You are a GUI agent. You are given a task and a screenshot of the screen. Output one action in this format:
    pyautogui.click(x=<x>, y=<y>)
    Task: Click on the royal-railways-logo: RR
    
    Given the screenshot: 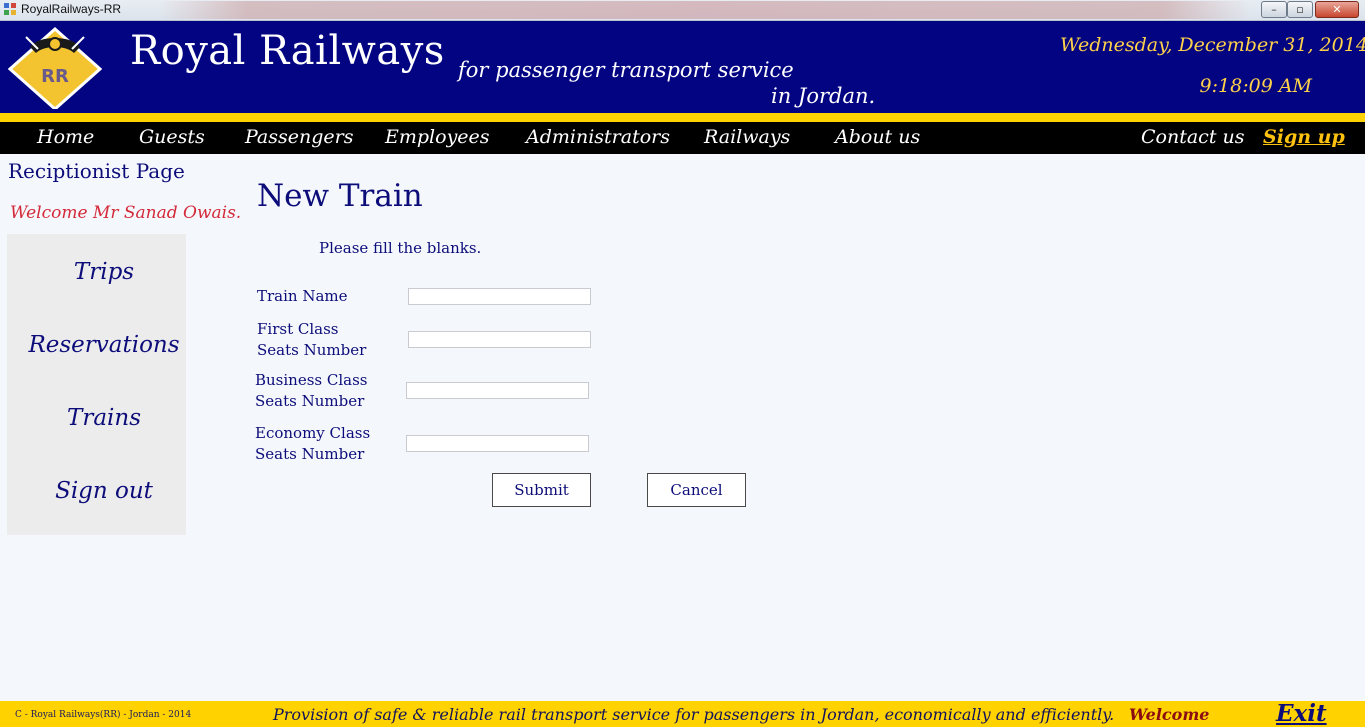 What is the action you would take?
    pyautogui.click(x=55, y=67)
    